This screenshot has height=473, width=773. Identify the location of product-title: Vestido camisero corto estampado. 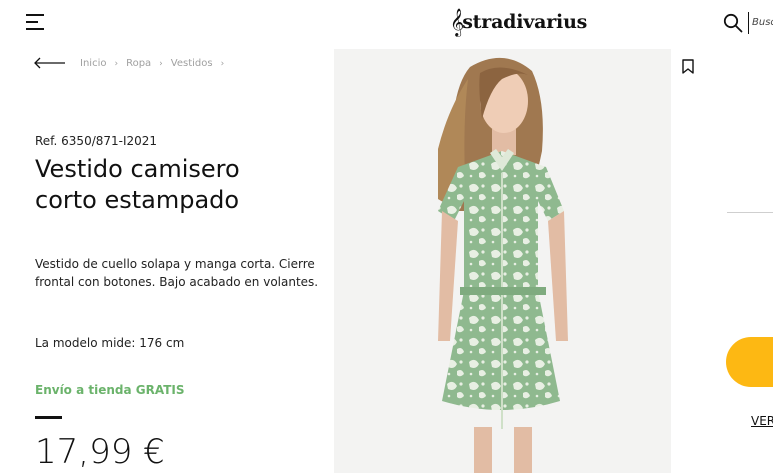
(180, 185).